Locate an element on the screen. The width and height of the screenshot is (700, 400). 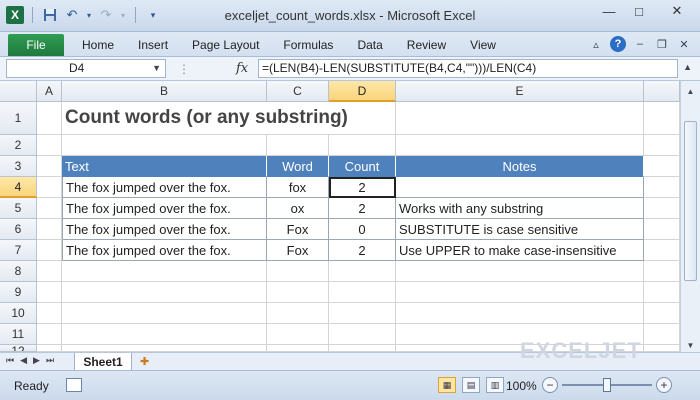
normal-view-icon: ▦ is located at coordinates (447, 385).